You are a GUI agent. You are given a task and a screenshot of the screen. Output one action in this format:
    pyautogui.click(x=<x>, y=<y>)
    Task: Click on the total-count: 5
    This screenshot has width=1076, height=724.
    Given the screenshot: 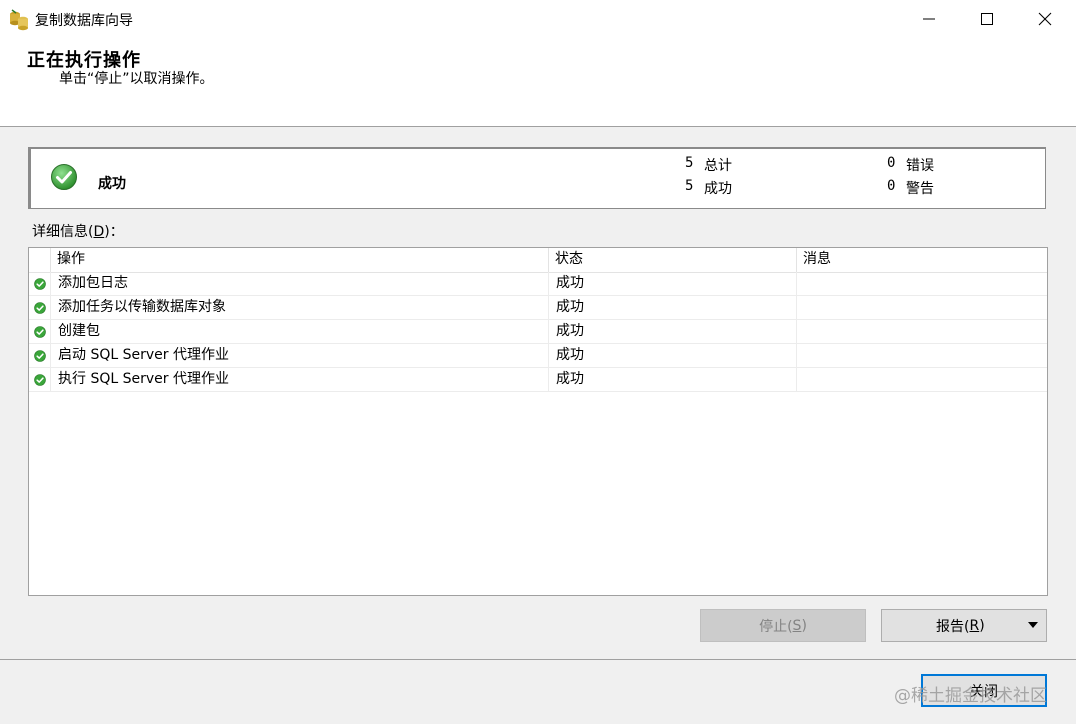 What is the action you would take?
    pyautogui.click(x=689, y=163)
    